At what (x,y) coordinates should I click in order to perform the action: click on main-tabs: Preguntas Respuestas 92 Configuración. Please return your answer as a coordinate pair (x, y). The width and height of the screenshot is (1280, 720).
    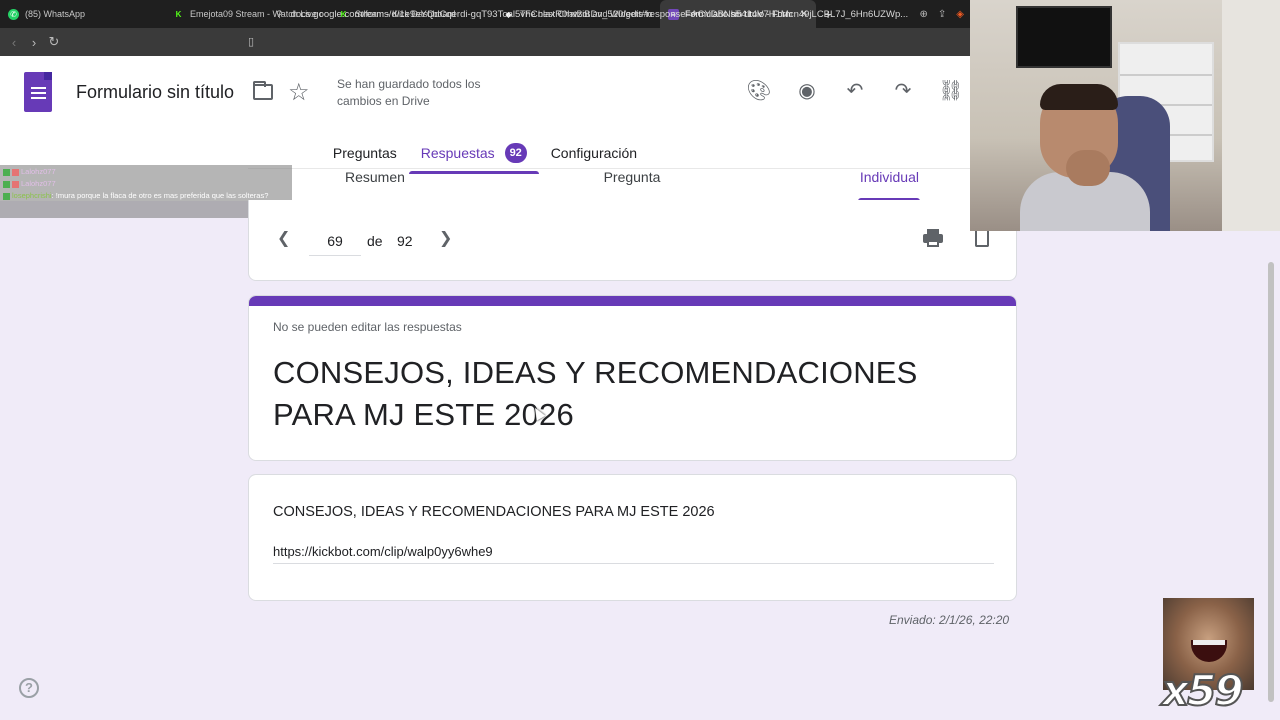
    Looking at the image, I should click on (485, 156).